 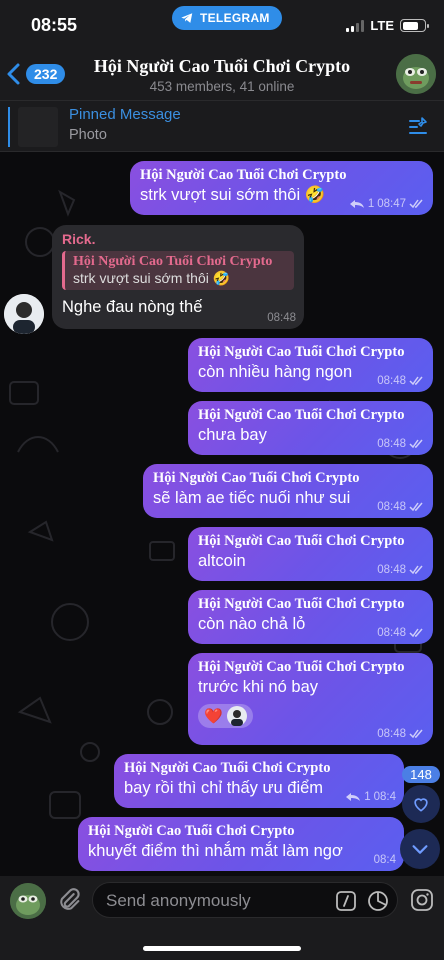 I want to click on reaction-chip: ❤️, so click(x=225, y=716).